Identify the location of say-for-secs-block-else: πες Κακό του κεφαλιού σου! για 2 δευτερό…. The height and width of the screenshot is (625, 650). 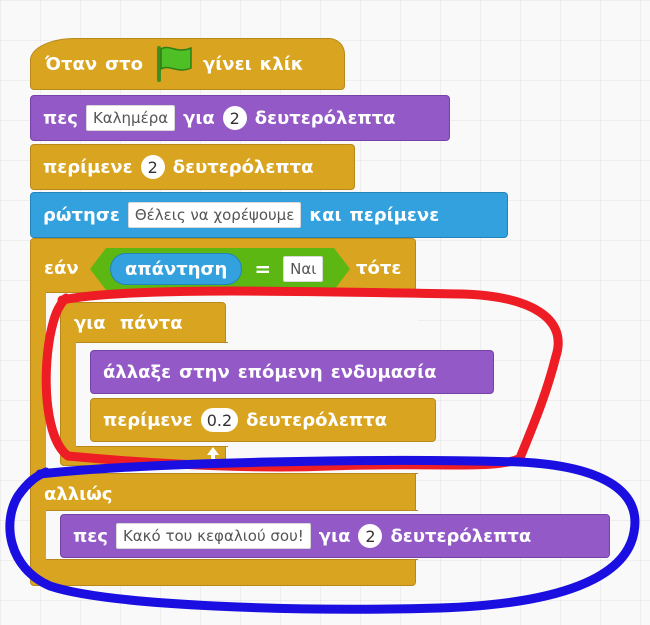
(335, 536).